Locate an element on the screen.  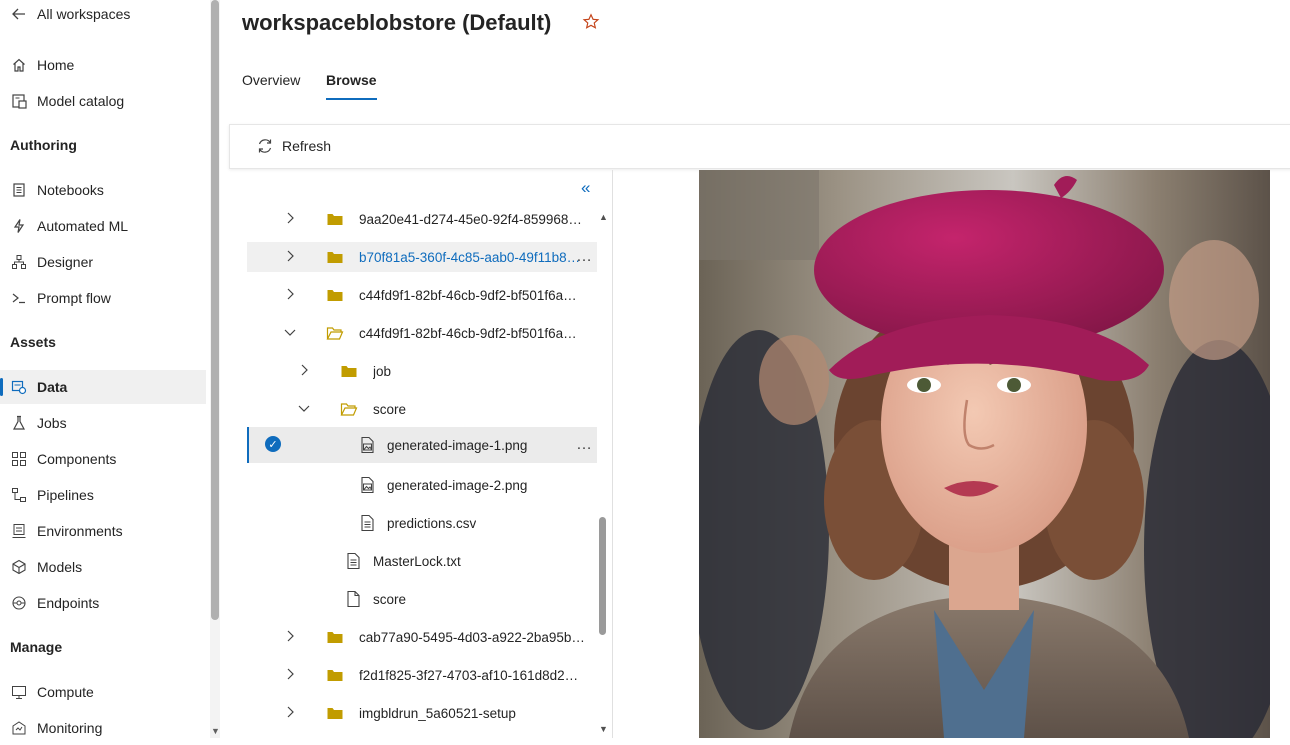
catalog-icon is located at coordinates (19, 101).